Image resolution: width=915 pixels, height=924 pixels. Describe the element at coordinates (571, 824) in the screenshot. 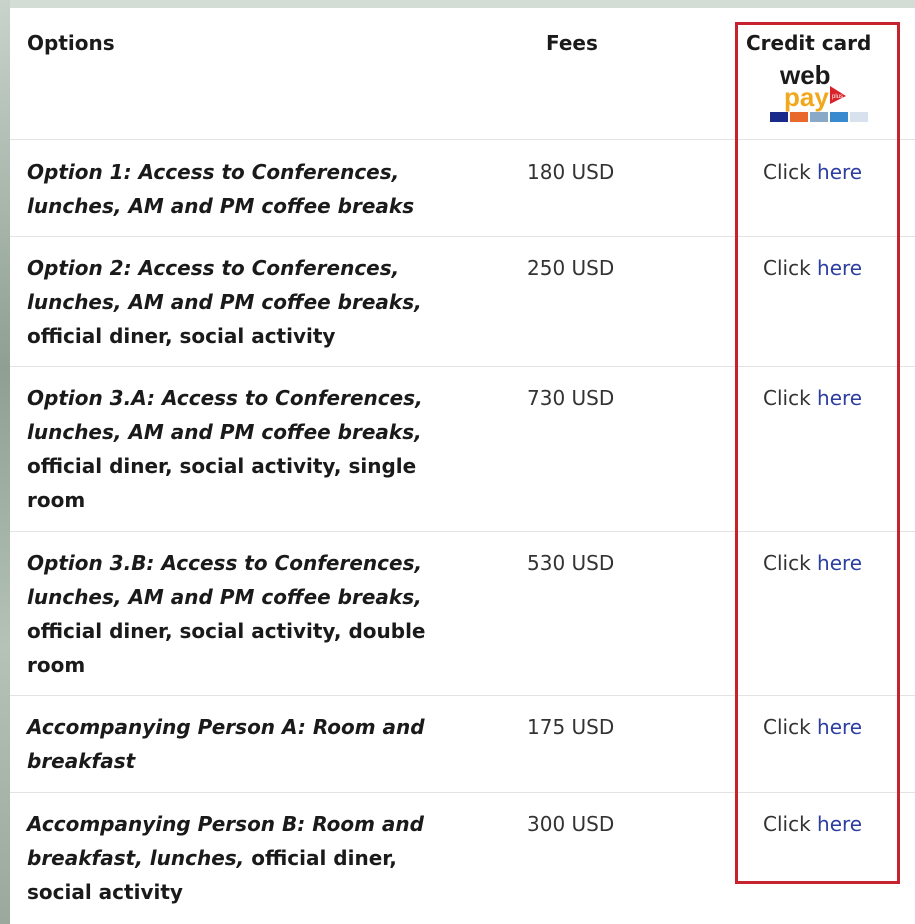

I see `fee-value: 300 USD` at that location.